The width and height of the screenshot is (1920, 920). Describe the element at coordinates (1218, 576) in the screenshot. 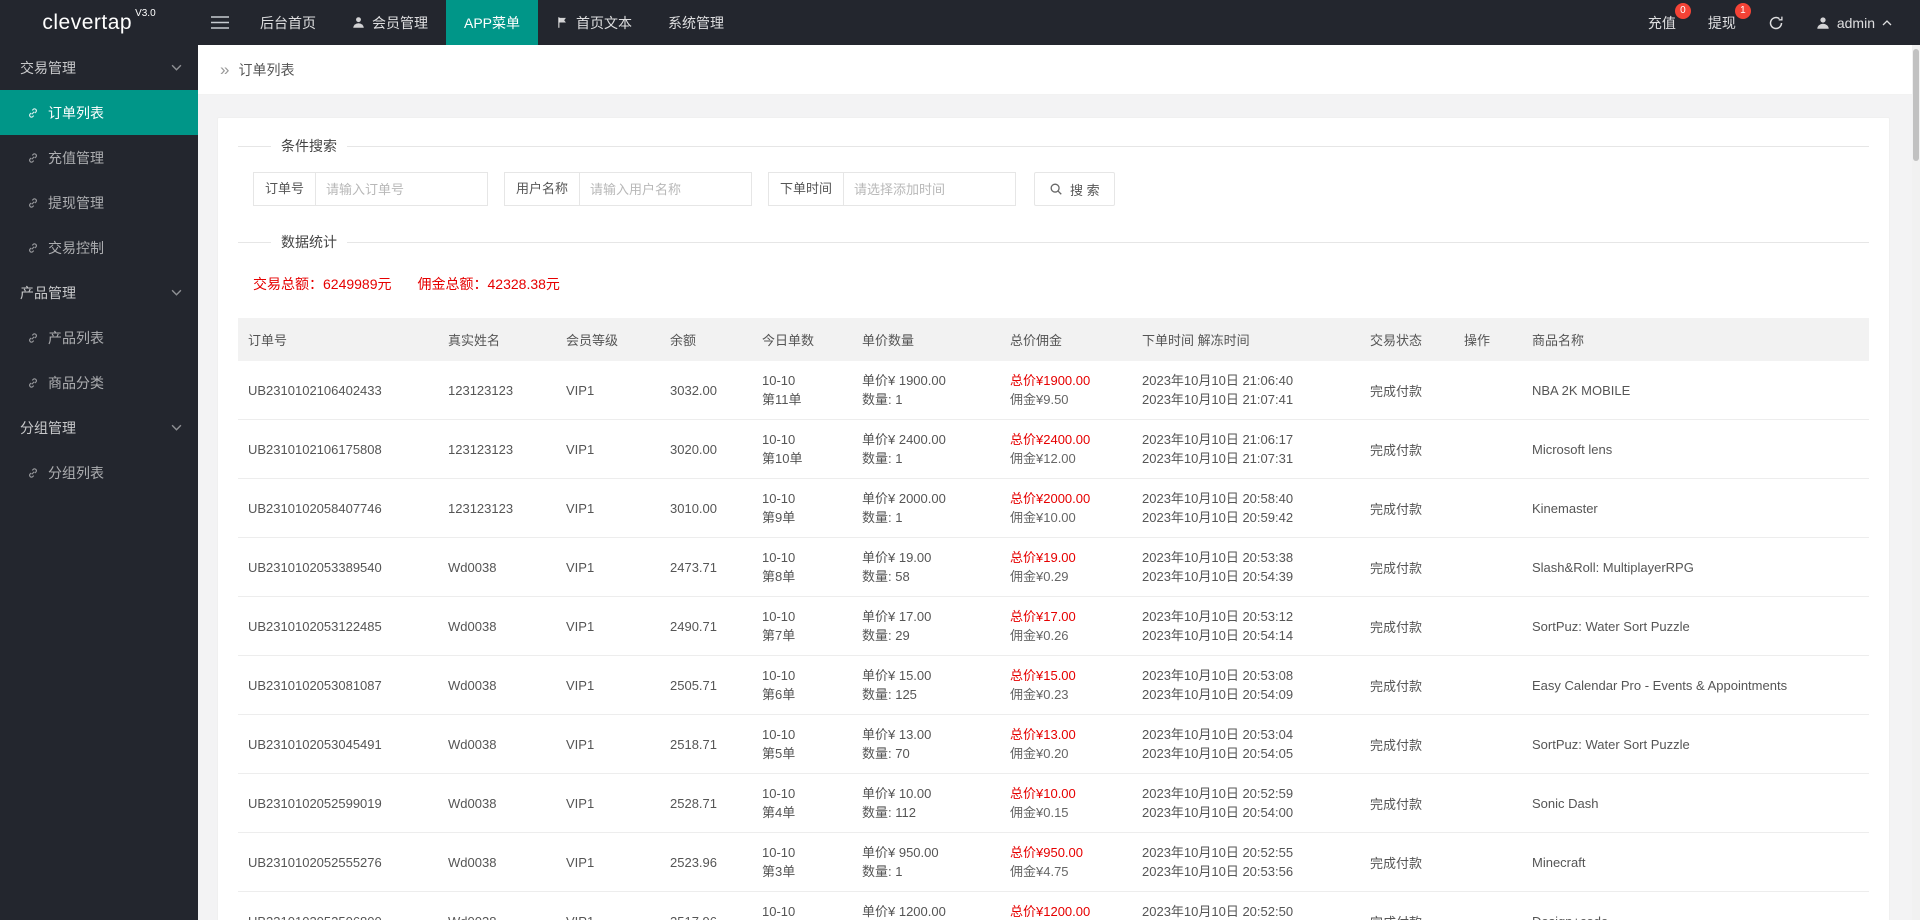

I see `unfreeze-time: 2023年10月10日 20:54:39` at that location.